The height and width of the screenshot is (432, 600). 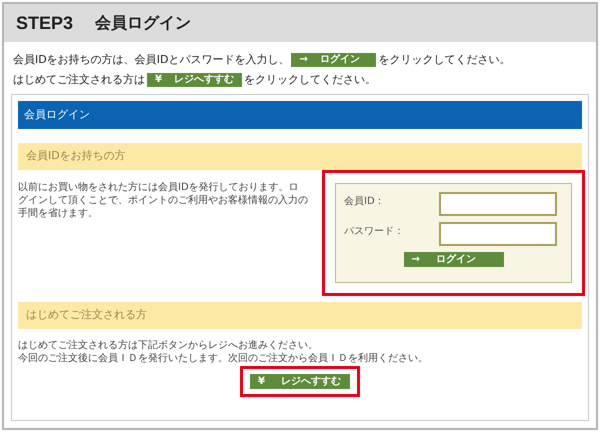 I want to click on guest-description: 今回のご注文後に会員ＩＤを発行いたします。次回のご注文から会員ＩＤを利用ください。, so click(x=223, y=358).